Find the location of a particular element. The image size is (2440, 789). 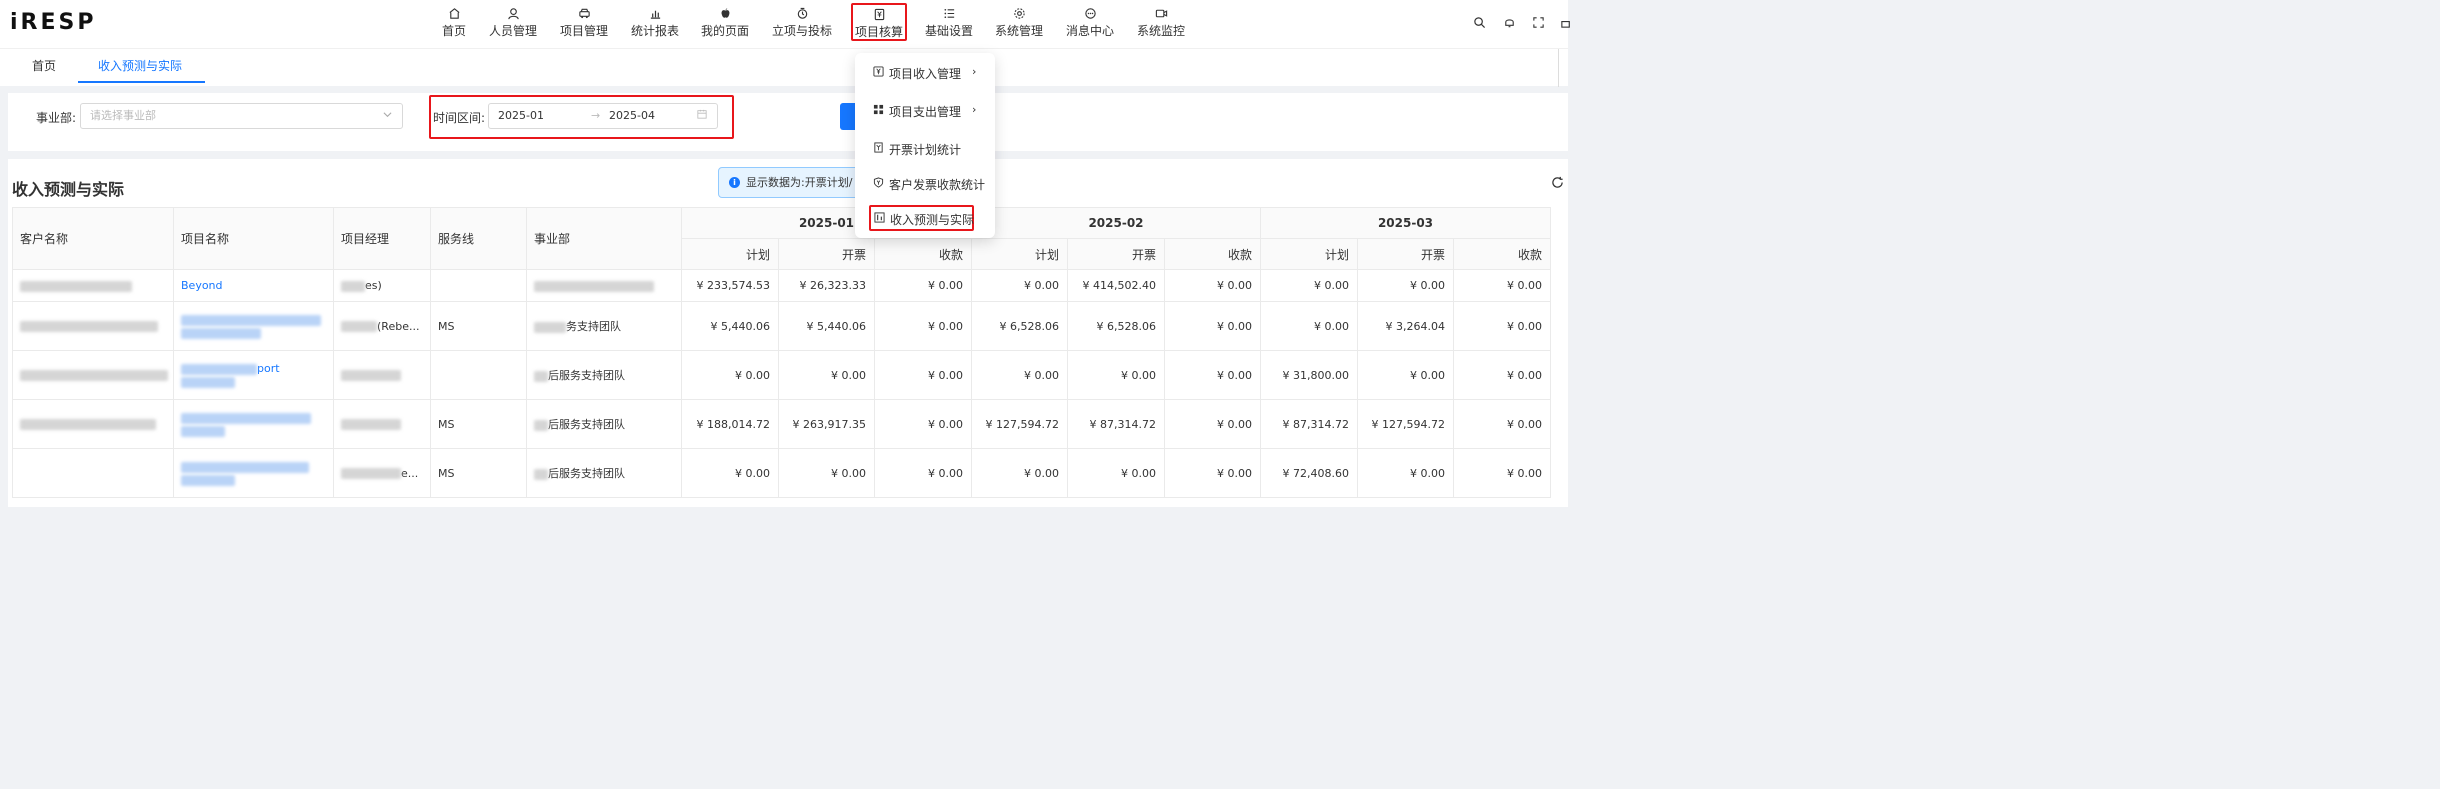

project-link: port is located at coordinates (253, 375).